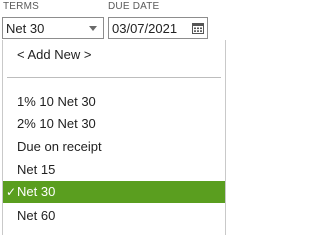 This screenshot has width=320, height=240. Describe the element at coordinates (59, 146) in the screenshot. I see `menu-item-label: Due on receipt` at that location.